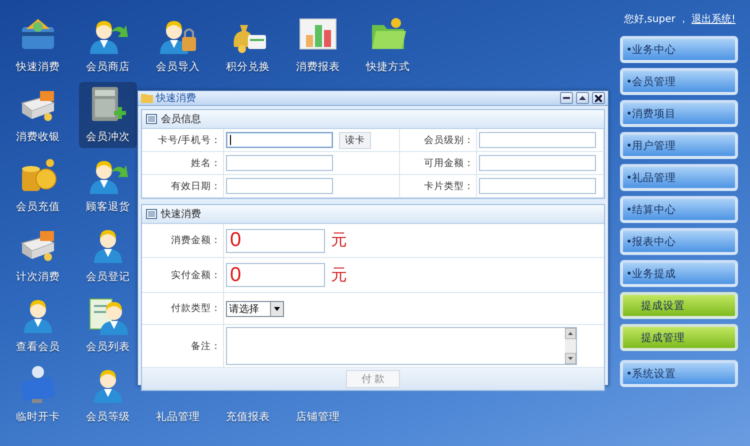  Describe the element at coordinates (355, 140) in the screenshot. I see `read-card-button: 读卡` at that location.